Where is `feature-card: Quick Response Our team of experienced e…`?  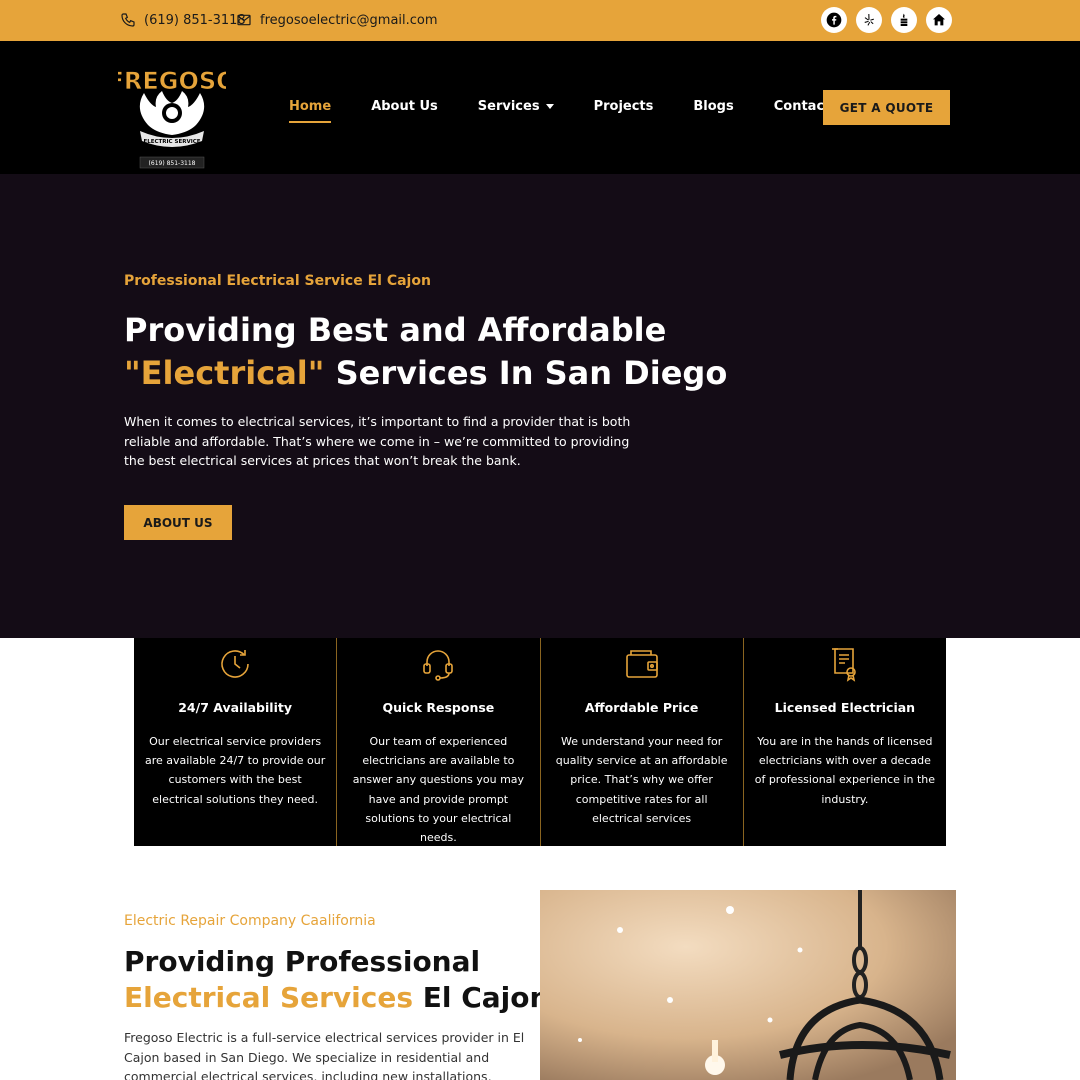
feature-card: Quick Response Our team of experienced e… is located at coordinates (439, 742).